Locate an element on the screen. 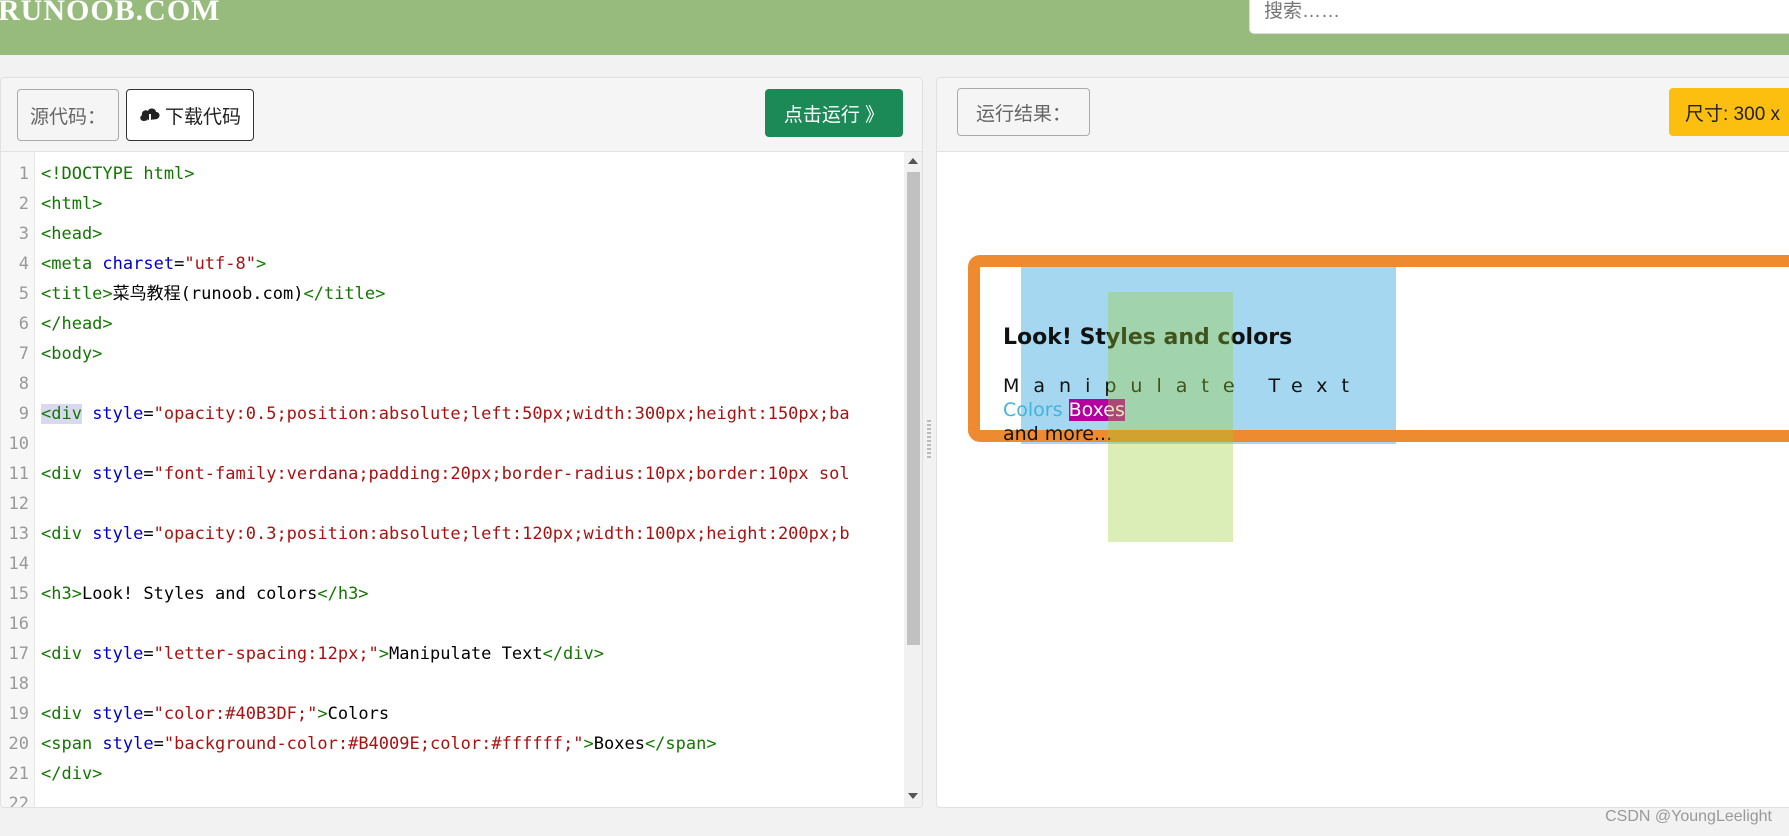 This screenshot has width=1789, height=836. code-line: <head> is located at coordinates (72, 234).